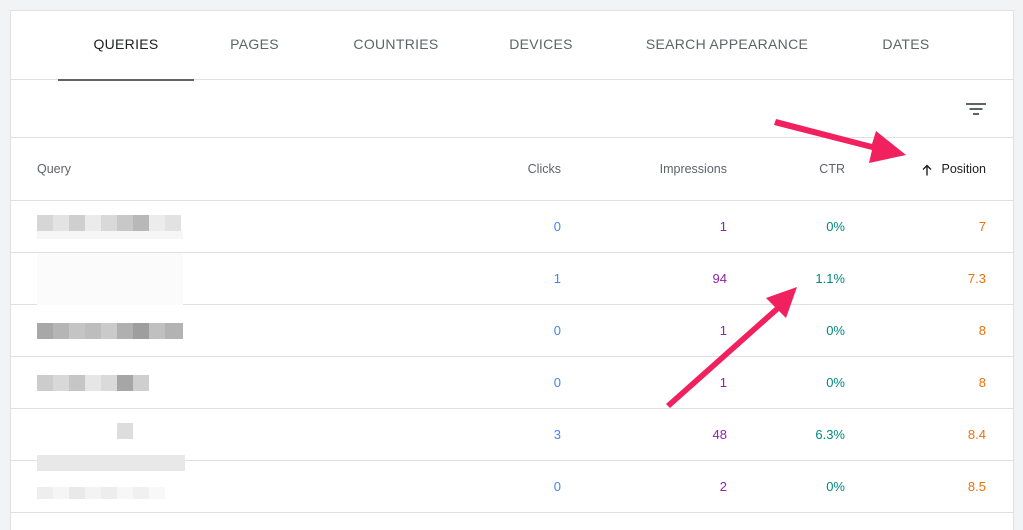  I want to click on ctr-value: 1.1%, so click(830, 278).